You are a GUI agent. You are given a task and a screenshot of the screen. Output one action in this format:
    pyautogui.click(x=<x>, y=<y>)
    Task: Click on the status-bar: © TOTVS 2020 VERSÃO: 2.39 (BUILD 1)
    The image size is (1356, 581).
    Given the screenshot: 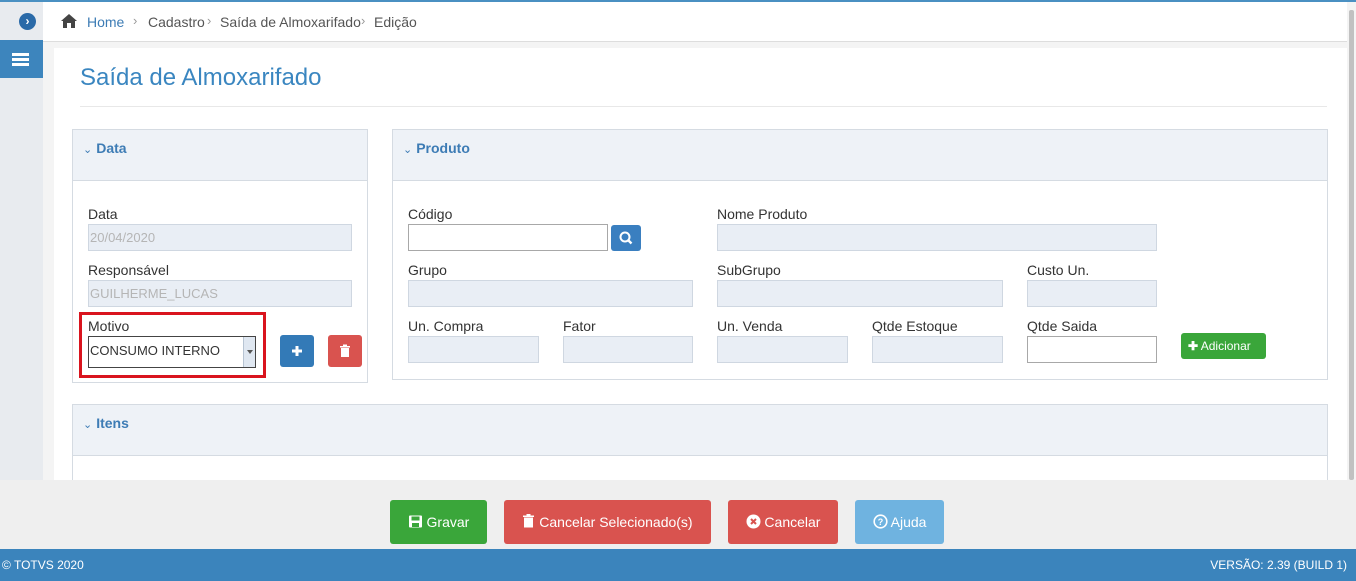 What is the action you would take?
    pyautogui.click(x=678, y=565)
    